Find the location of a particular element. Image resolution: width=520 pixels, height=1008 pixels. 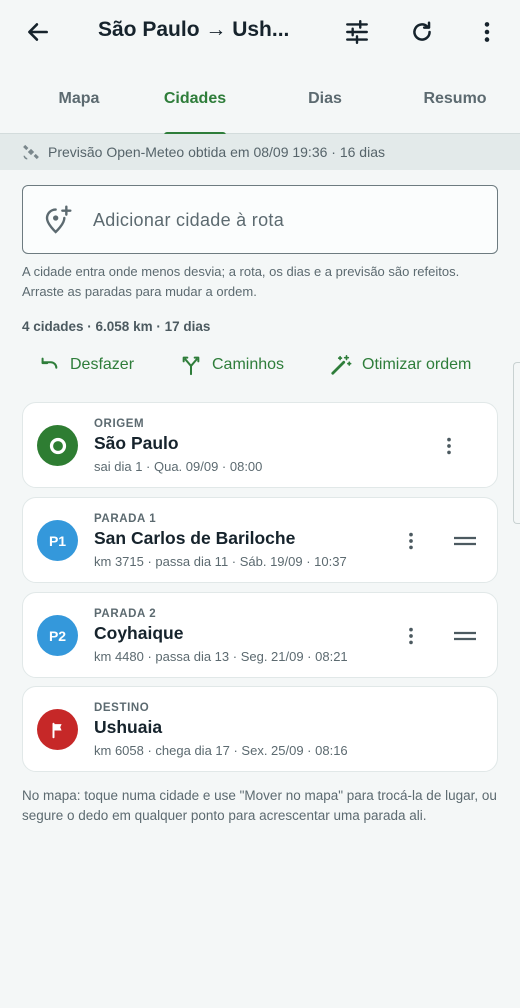

origin-ring-icon is located at coordinates (57, 445).